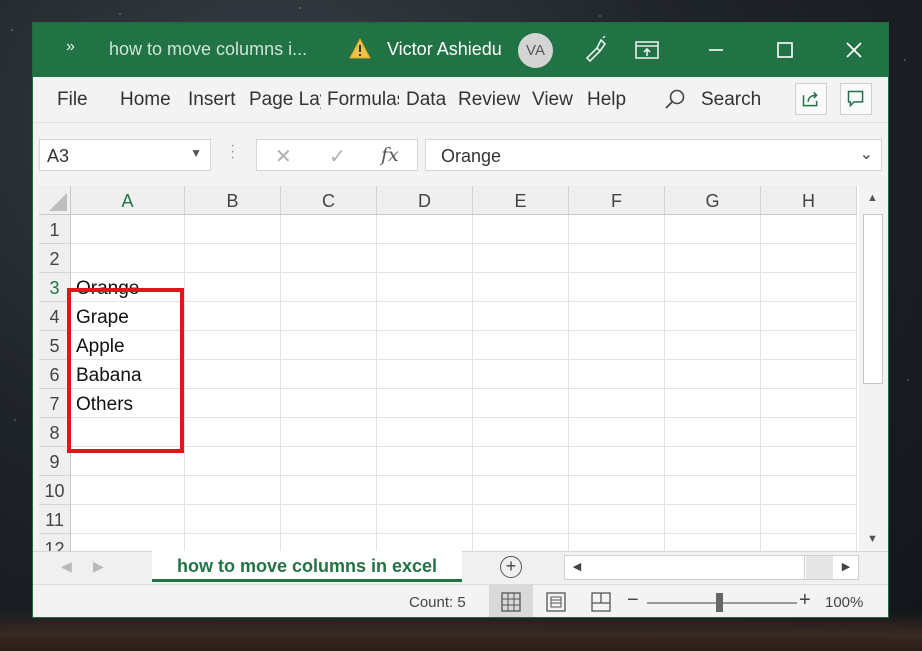 The width and height of the screenshot is (922, 651). Describe the element at coordinates (425, 200) in the screenshot. I see `column-header: D` at that location.